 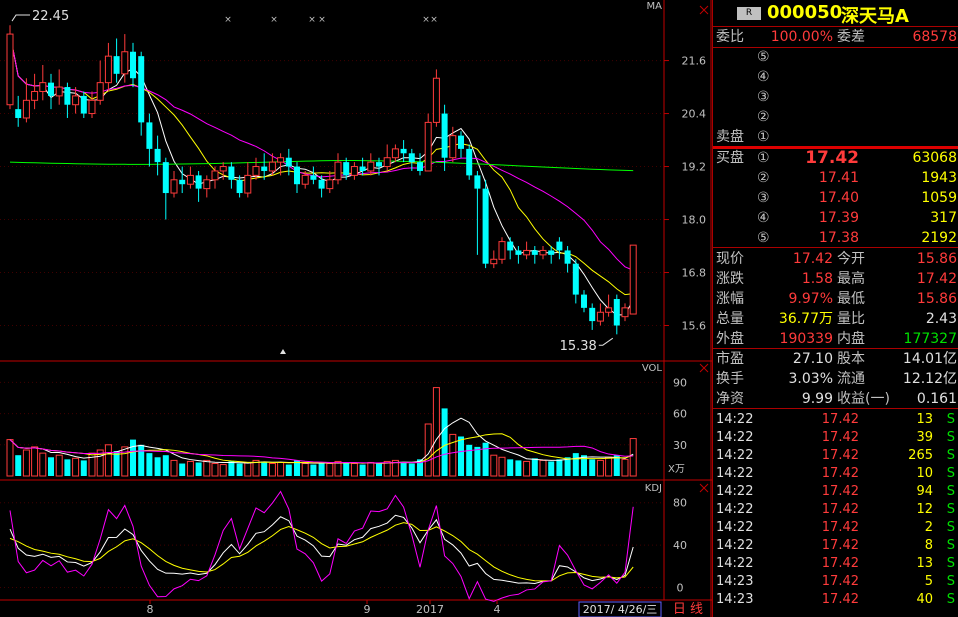 What do you see at coordinates (835, 158) in the screenshot?
I see `buy-level-row: 买盘 ① 17.42 63068` at bounding box center [835, 158].